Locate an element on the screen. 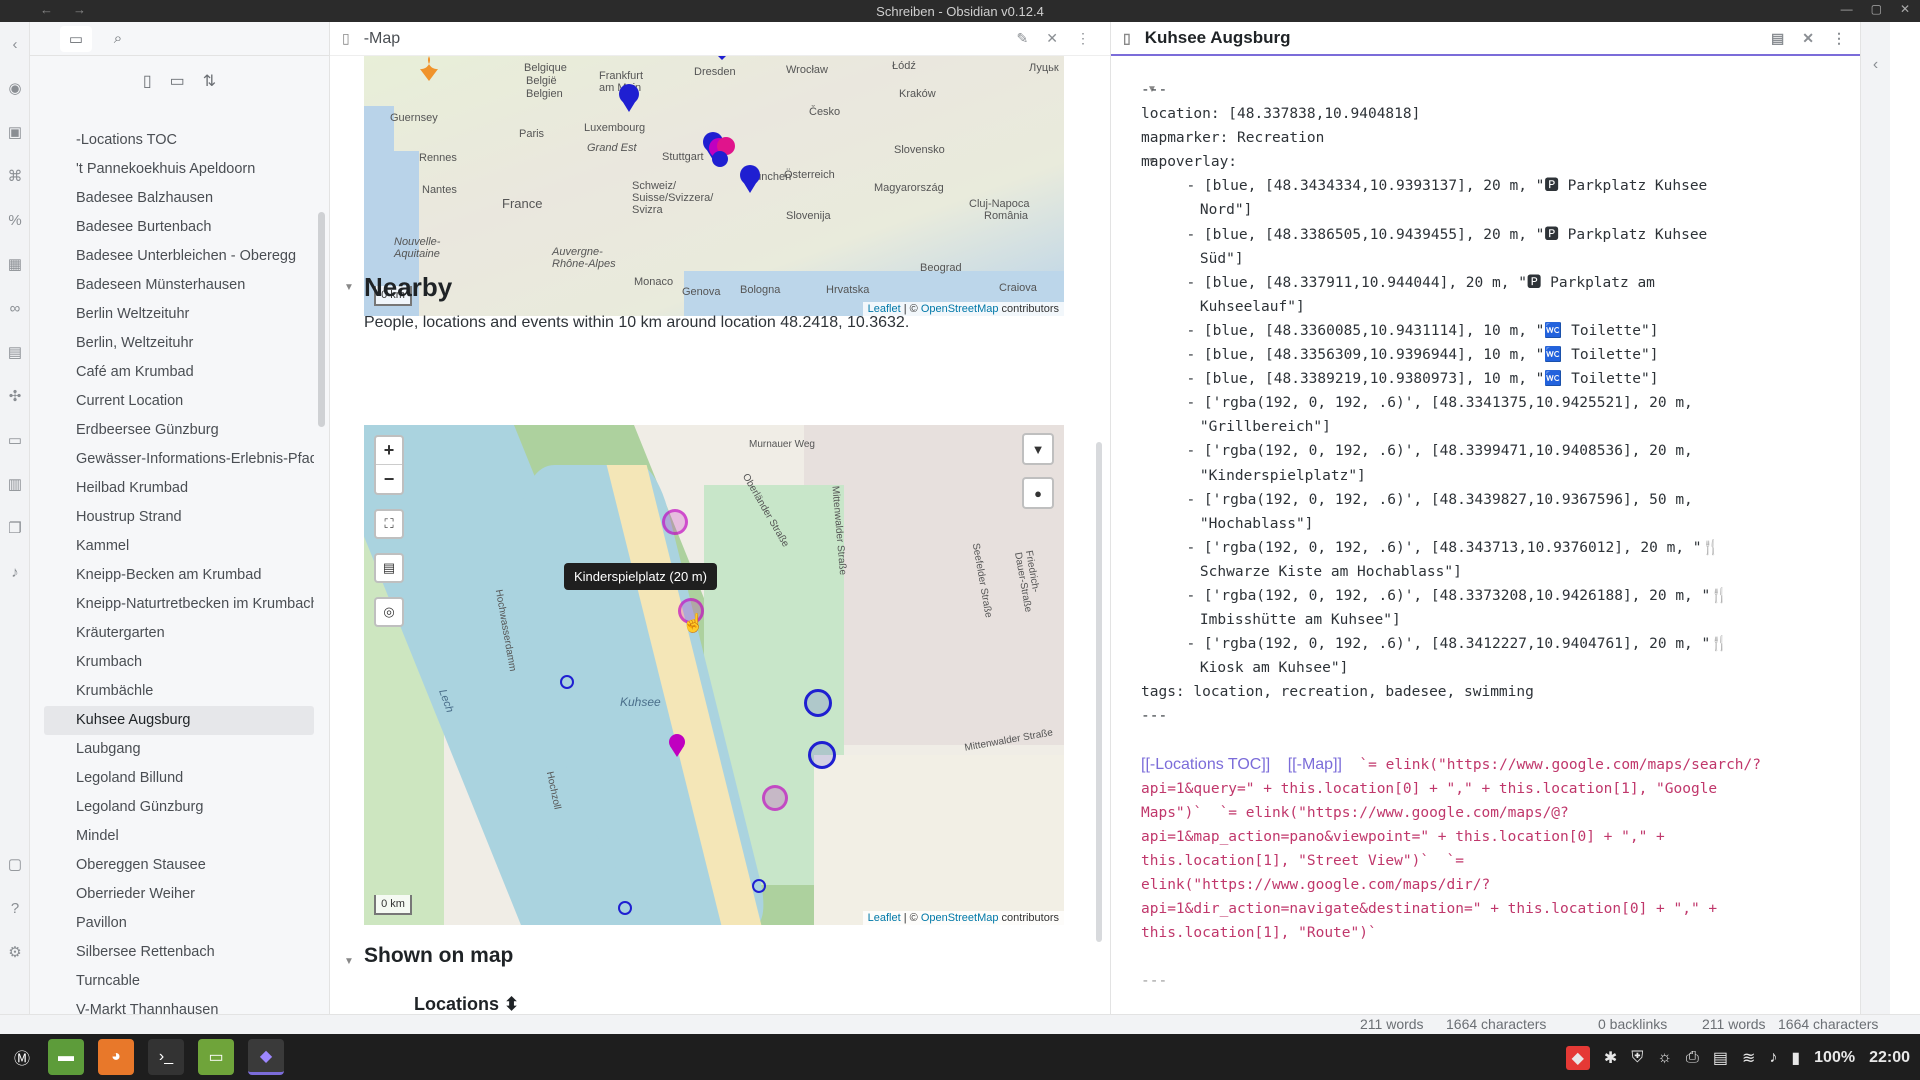 The image size is (1920, 1080). editor-line: location: [48.337838,10.9404818] is located at coordinates (1506, 114).